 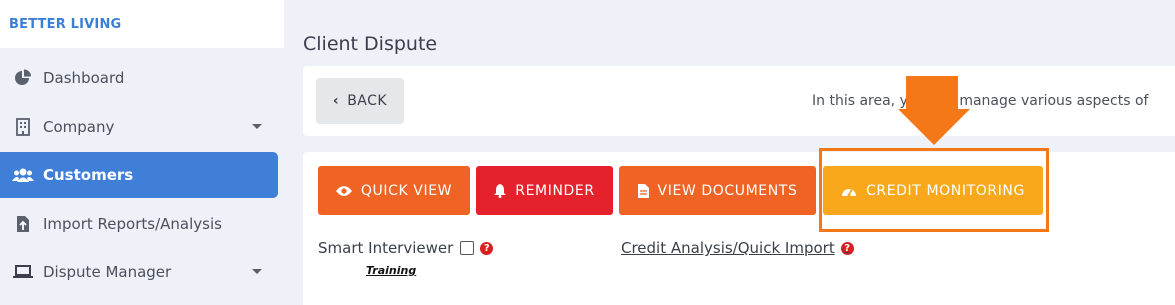 I want to click on eye-icon, so click(x=343, y=191).